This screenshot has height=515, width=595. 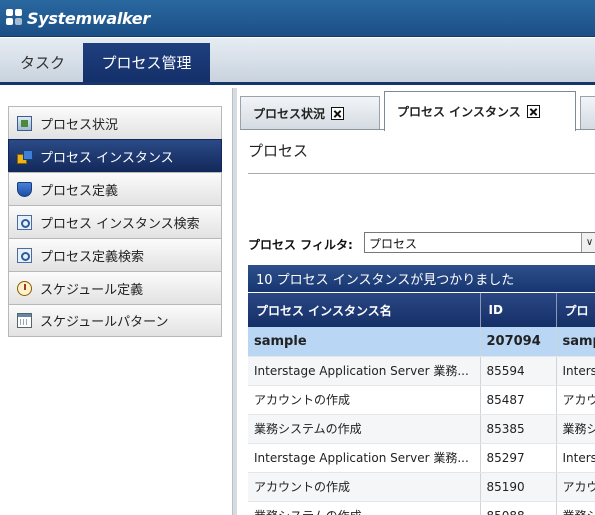 What do you see at coordinates (297, 18) in the screenshot?
I see `app-header: Systemwalker` at bounding box center [297, 18].